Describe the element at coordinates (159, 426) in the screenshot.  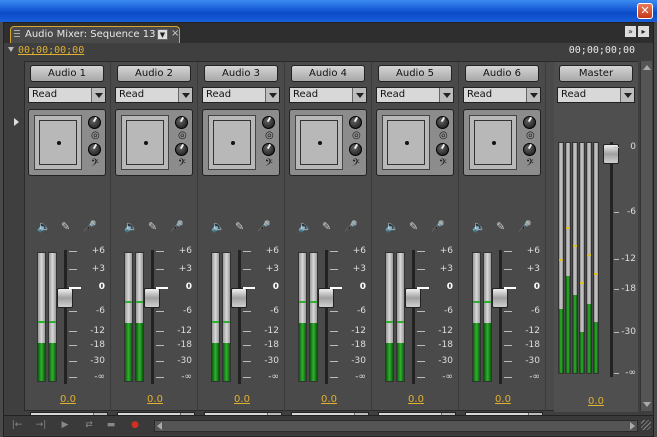
I see `scroll-left-icon` at that location.